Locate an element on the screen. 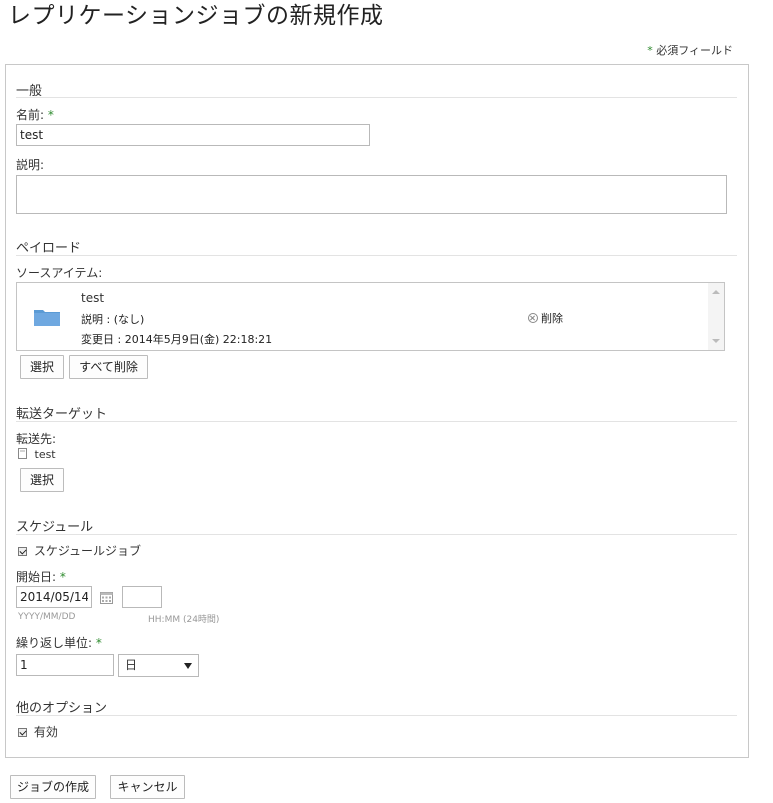 This screenshot has height=803, width=773. destination-label: 転送先: is located at coordinates (36, 439).